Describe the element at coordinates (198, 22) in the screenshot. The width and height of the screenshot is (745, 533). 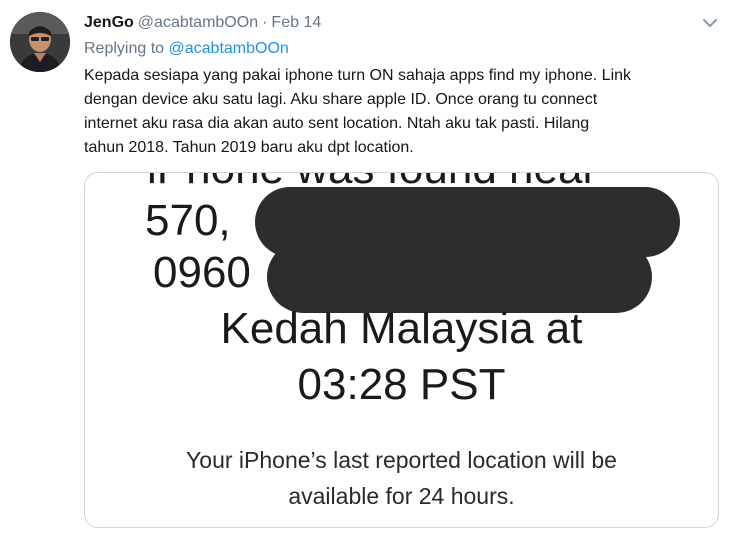
I see `user-handle: @acabtambOOn` at that location.